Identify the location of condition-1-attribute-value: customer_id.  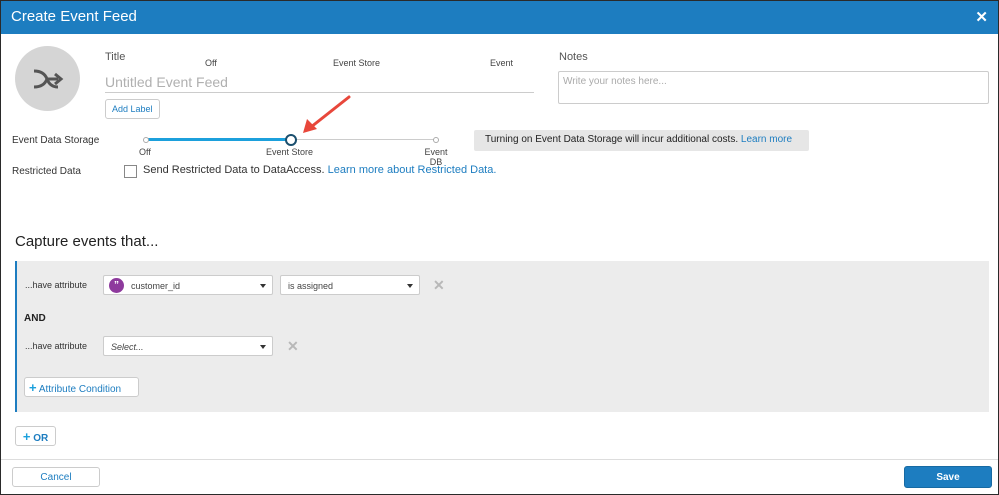
(156, 286).